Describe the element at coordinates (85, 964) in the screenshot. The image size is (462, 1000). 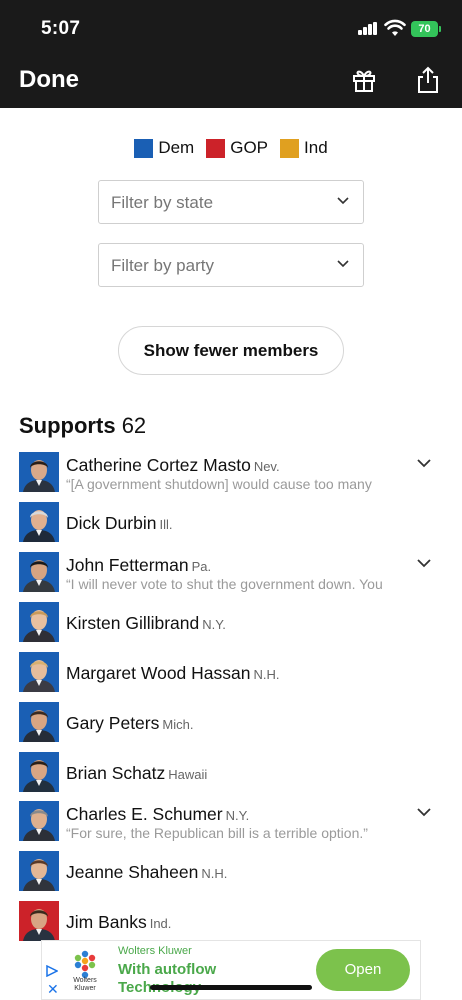
I see `wolters-kluwer-logo` at that location.